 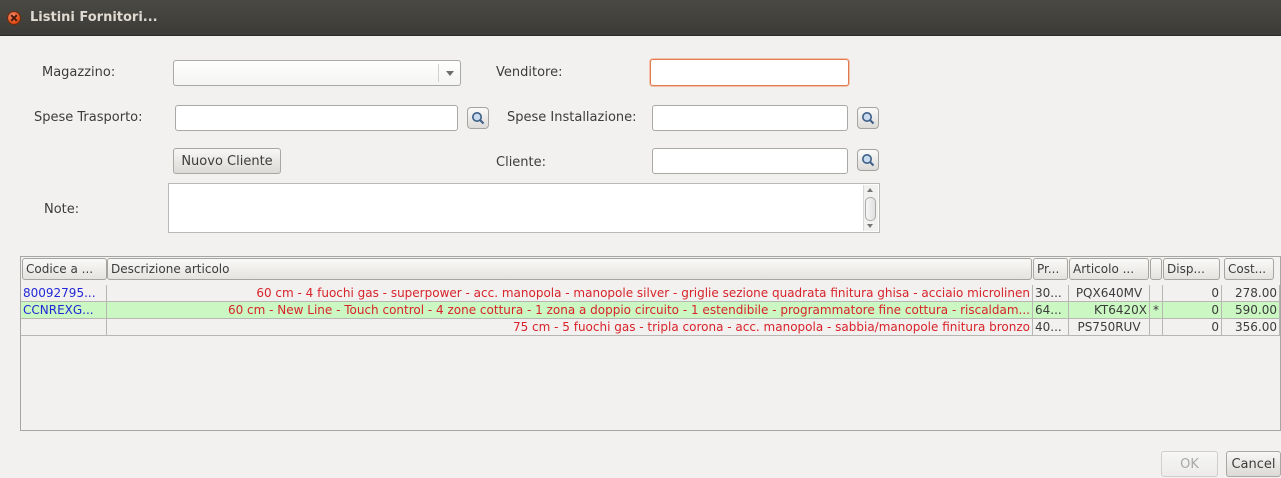 I want to click on cell-costo: 278.00, so click(x=1251, y=293).